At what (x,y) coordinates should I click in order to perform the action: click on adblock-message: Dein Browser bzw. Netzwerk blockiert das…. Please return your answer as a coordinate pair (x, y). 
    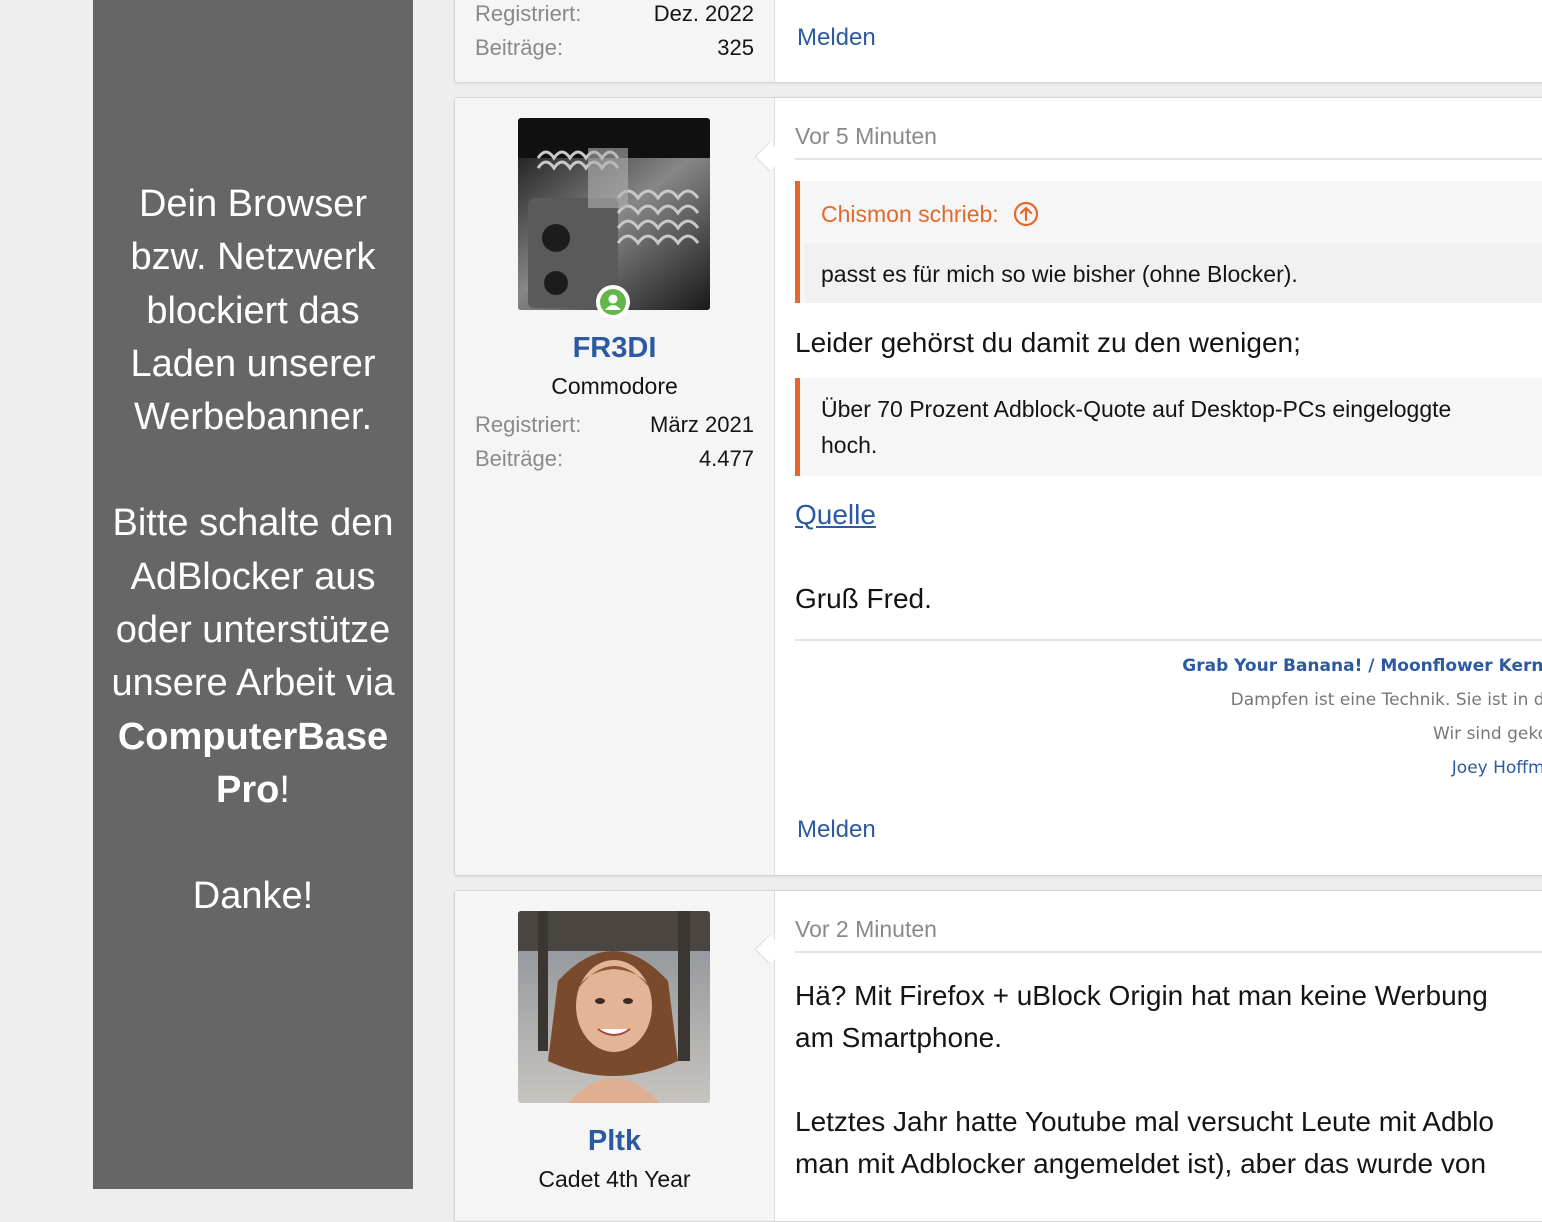
    Looking at the image, I should click on (253, 311).